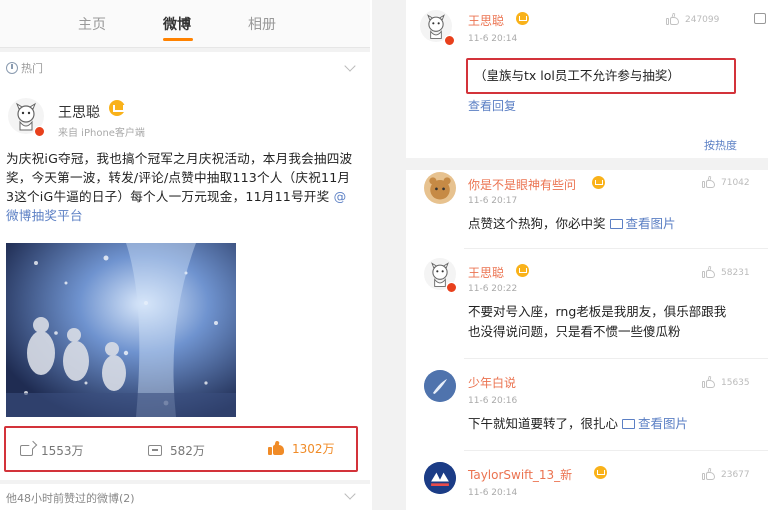  What do you see at coordinates (101, 133) in the screenshot?
I see `post-source: 来自 iPhone客户端` at bounding box center [101, 133].